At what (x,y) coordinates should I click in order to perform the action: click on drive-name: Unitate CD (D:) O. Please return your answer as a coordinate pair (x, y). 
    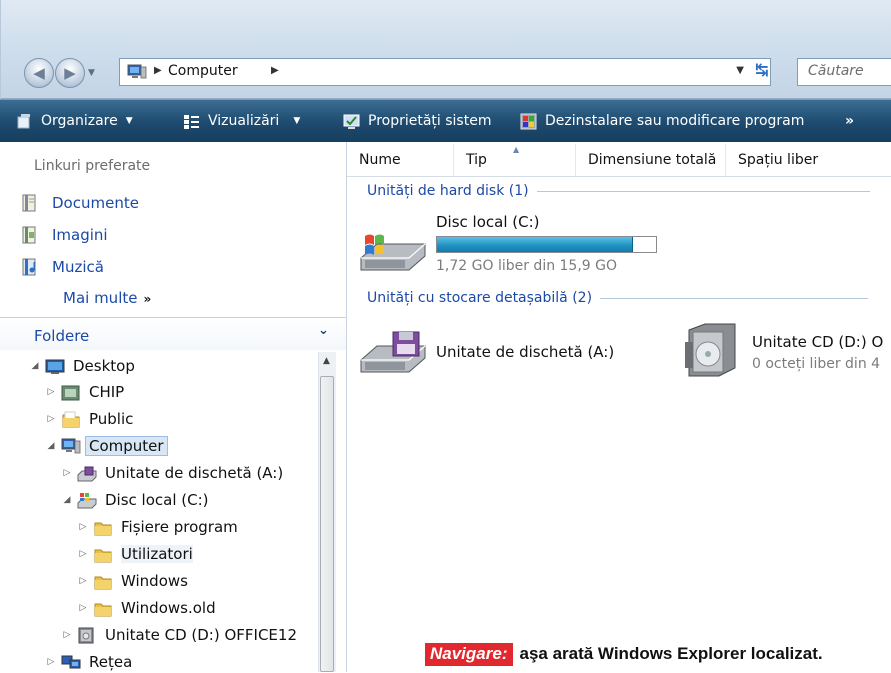
    Looking at the image, I should click on (818, 342).